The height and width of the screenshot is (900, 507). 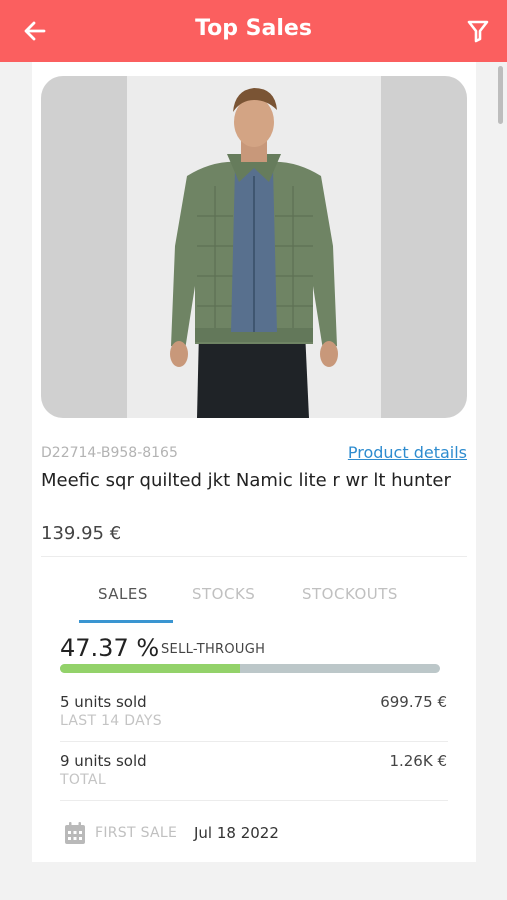 What do you see at coordinates (407, 452) in the screenshot?
I see `product-details-link: Product details` at bounding box center [407, 452].